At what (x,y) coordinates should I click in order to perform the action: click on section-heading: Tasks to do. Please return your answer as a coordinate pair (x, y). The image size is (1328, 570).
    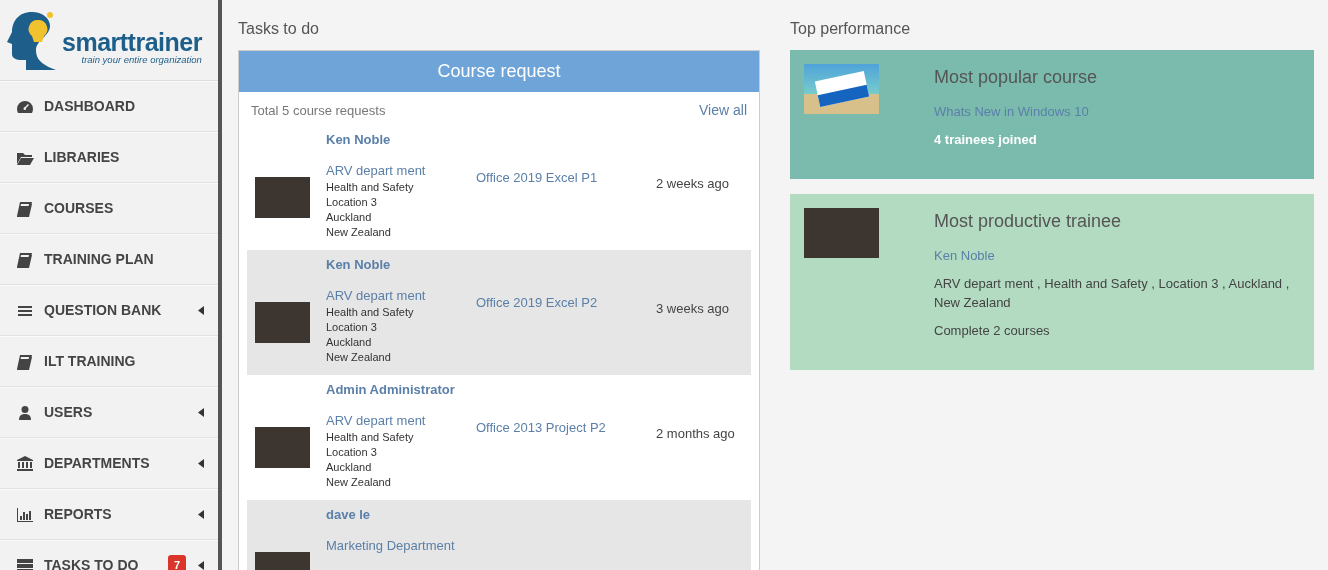
    Looking at the image, I should click on (279, 29).